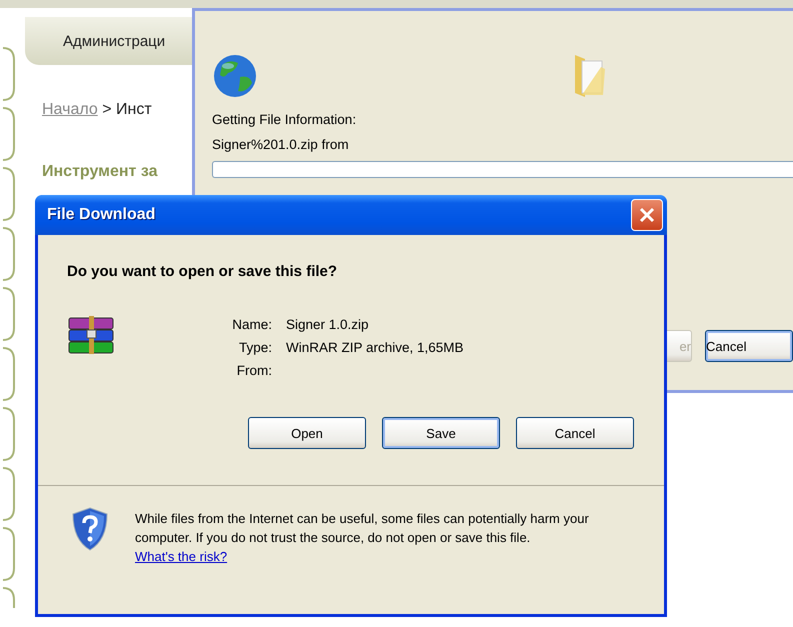 The width and height of the screenshot is (793, 627). Describe the element at coordinates (202, 271) in the screenshot. I see `dialog-question: Do you want to open or save this file?` at that location.